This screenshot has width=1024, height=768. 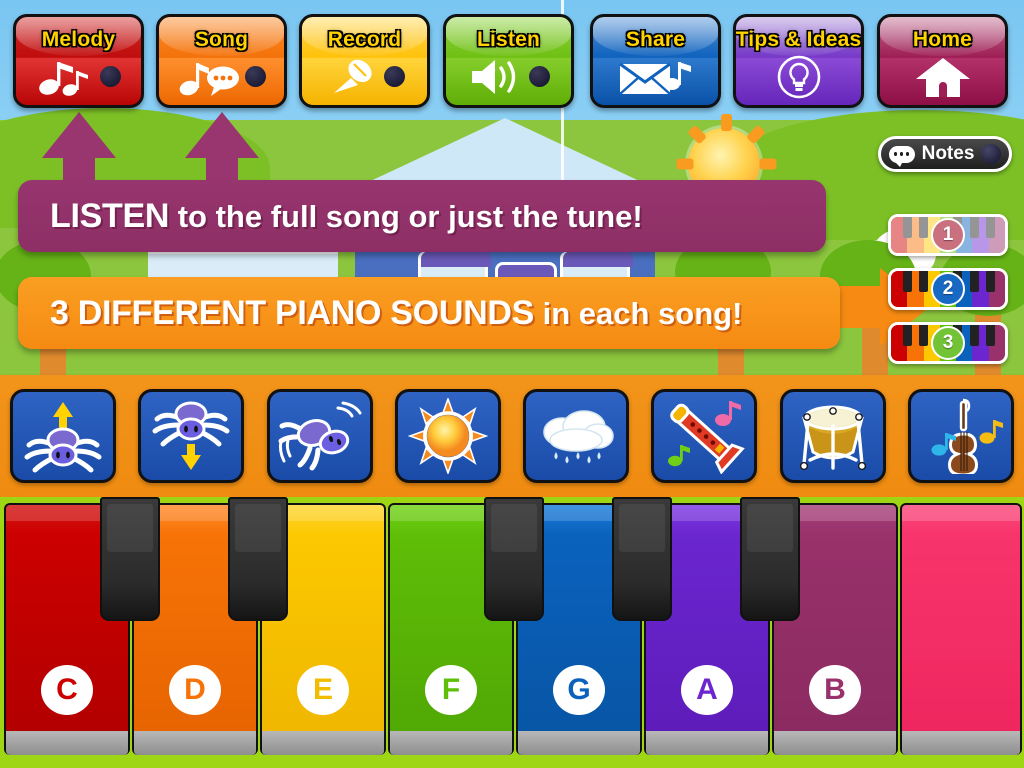 What do you see at coordinates (991, 154) in the screenshot?
I see `notes-indicator-dot` at bounding box center [991, 154].